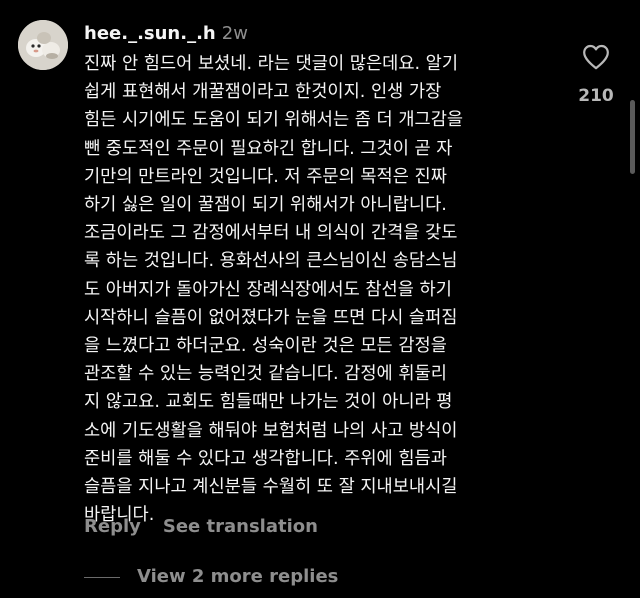  I want to click on comment-line: 힘든 시기에도 도움이 되기 위해서는 좀 더 개그감을, so click(274, 120).